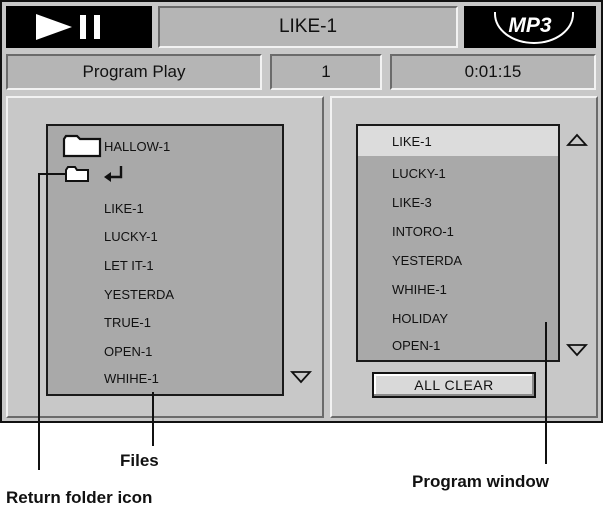  Describe the element at coordinates (77, 174) in the screenshot. I see `return-folder-icon` at that location.